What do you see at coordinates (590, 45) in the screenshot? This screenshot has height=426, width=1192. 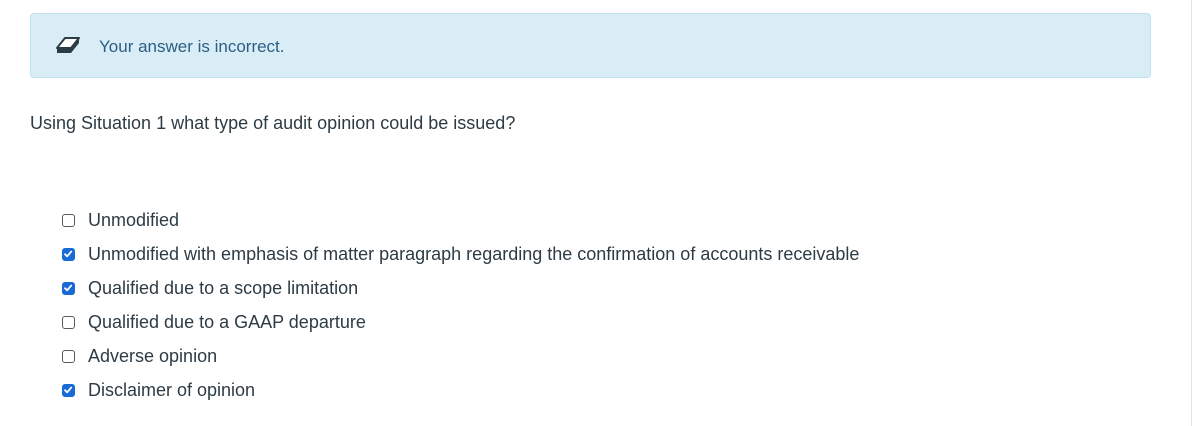 I see `incorrect-feedback-banner: Your answer is incorrect.` at bounding box center [590, 45].